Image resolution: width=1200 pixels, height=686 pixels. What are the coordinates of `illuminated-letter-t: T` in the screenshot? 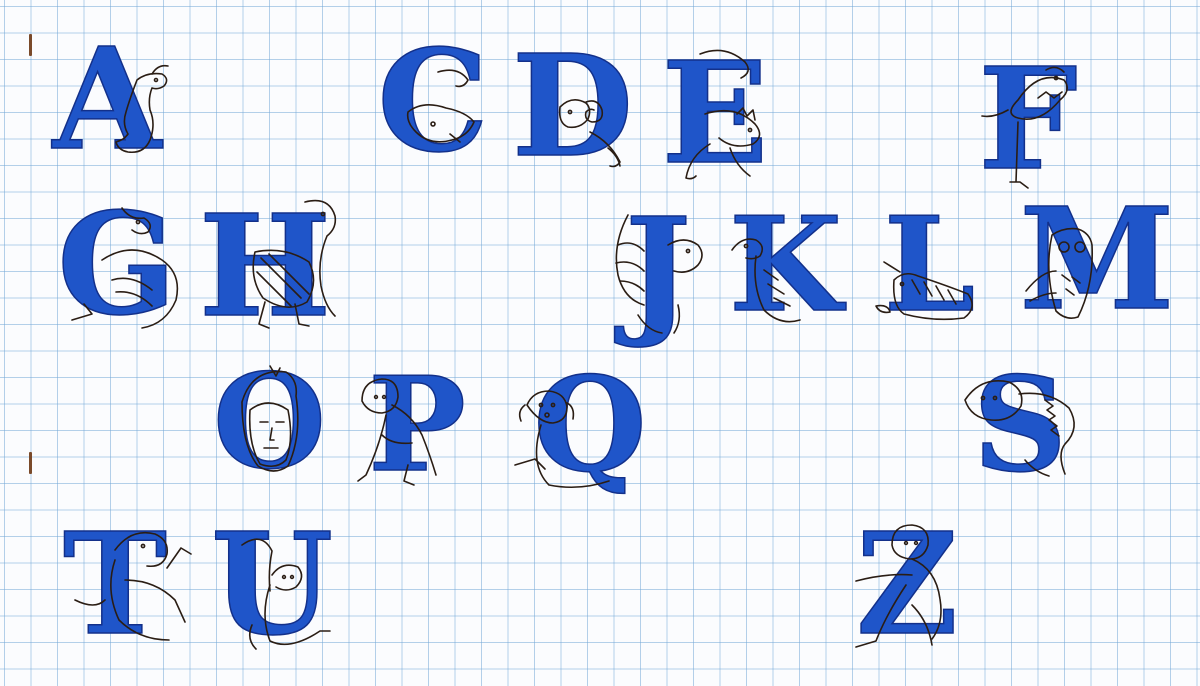 It's located at (130, 585).